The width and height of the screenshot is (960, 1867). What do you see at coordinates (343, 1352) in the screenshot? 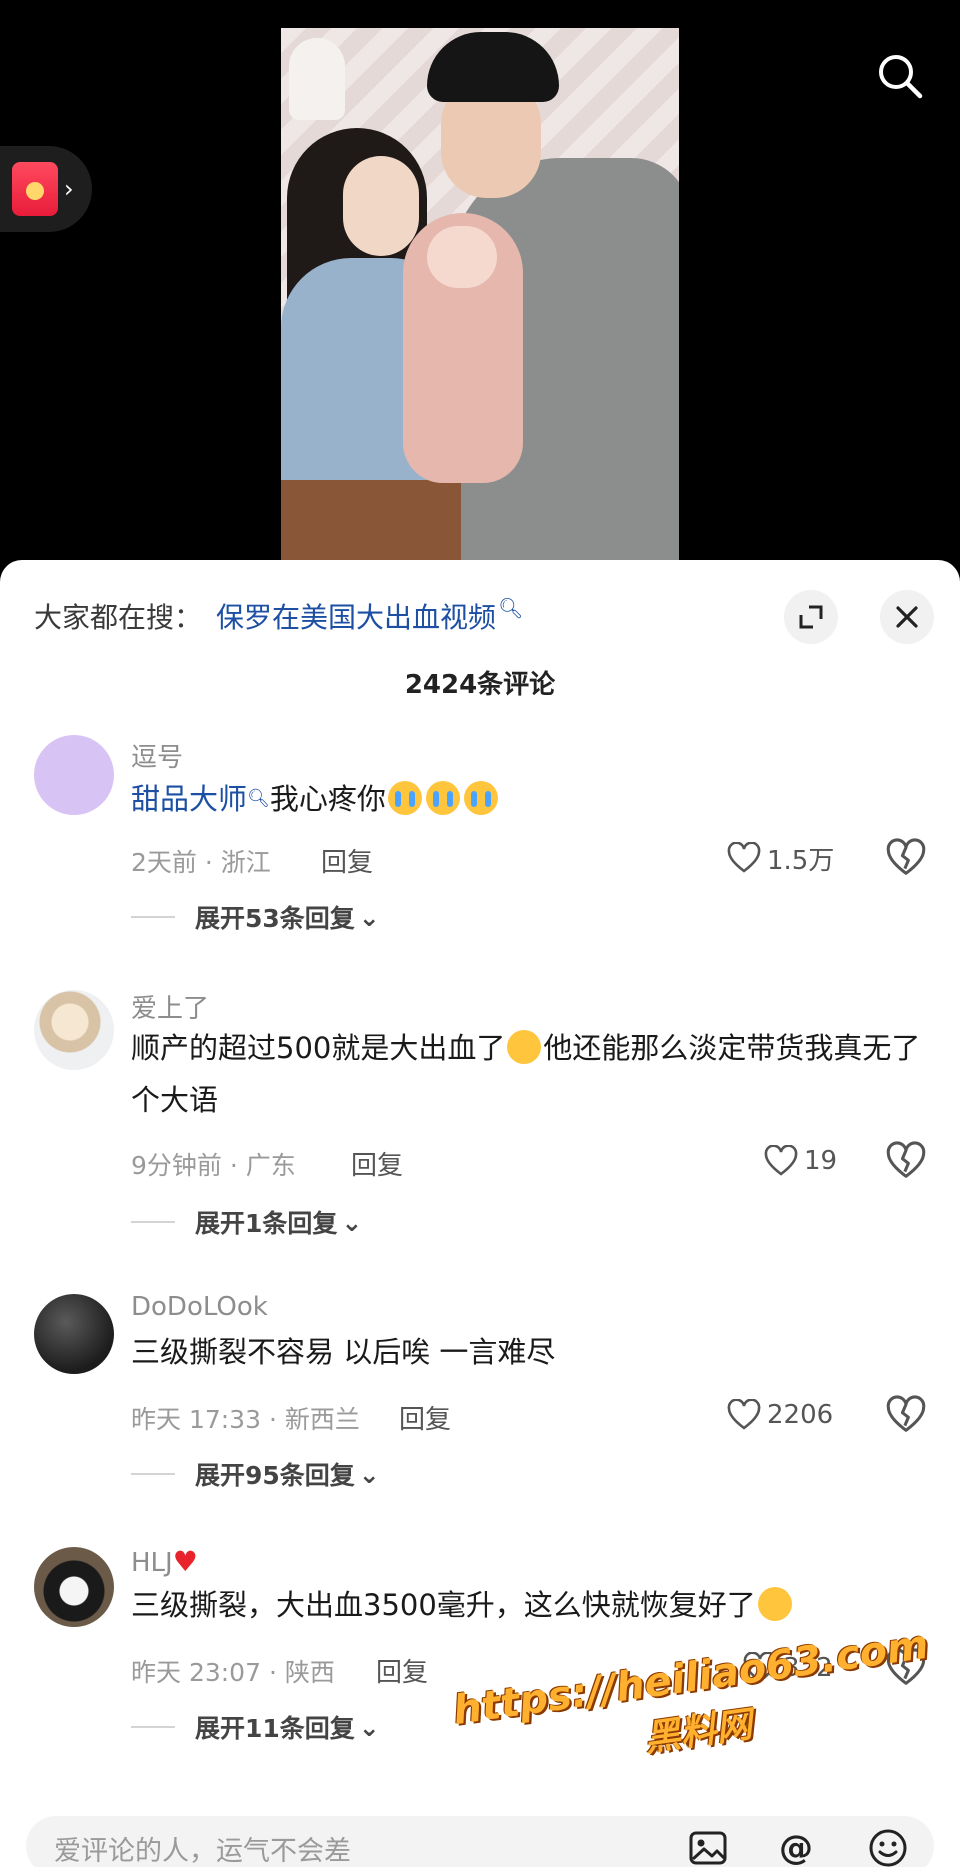
I see `comment-body: 三级撕裂不容易 以后唉 一言难尽` at bounding box center [343, 1352].